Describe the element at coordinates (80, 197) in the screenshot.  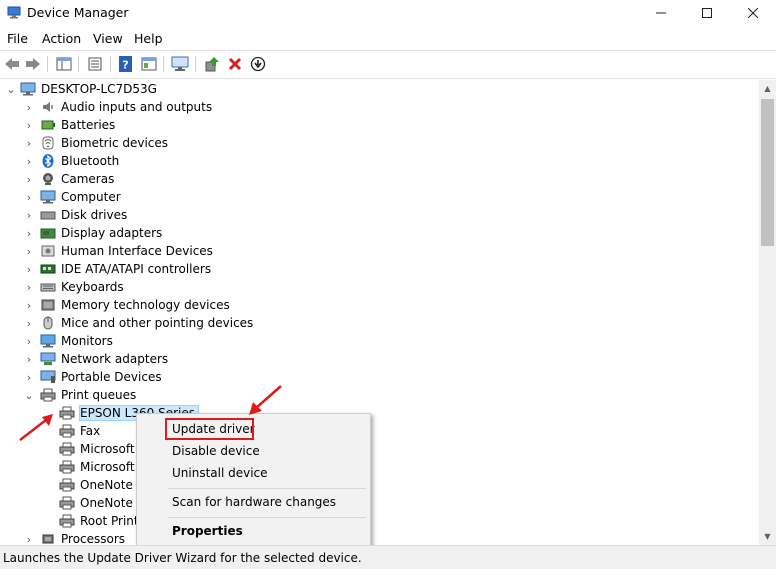
I see `tree-category-item: Computer` at that location.